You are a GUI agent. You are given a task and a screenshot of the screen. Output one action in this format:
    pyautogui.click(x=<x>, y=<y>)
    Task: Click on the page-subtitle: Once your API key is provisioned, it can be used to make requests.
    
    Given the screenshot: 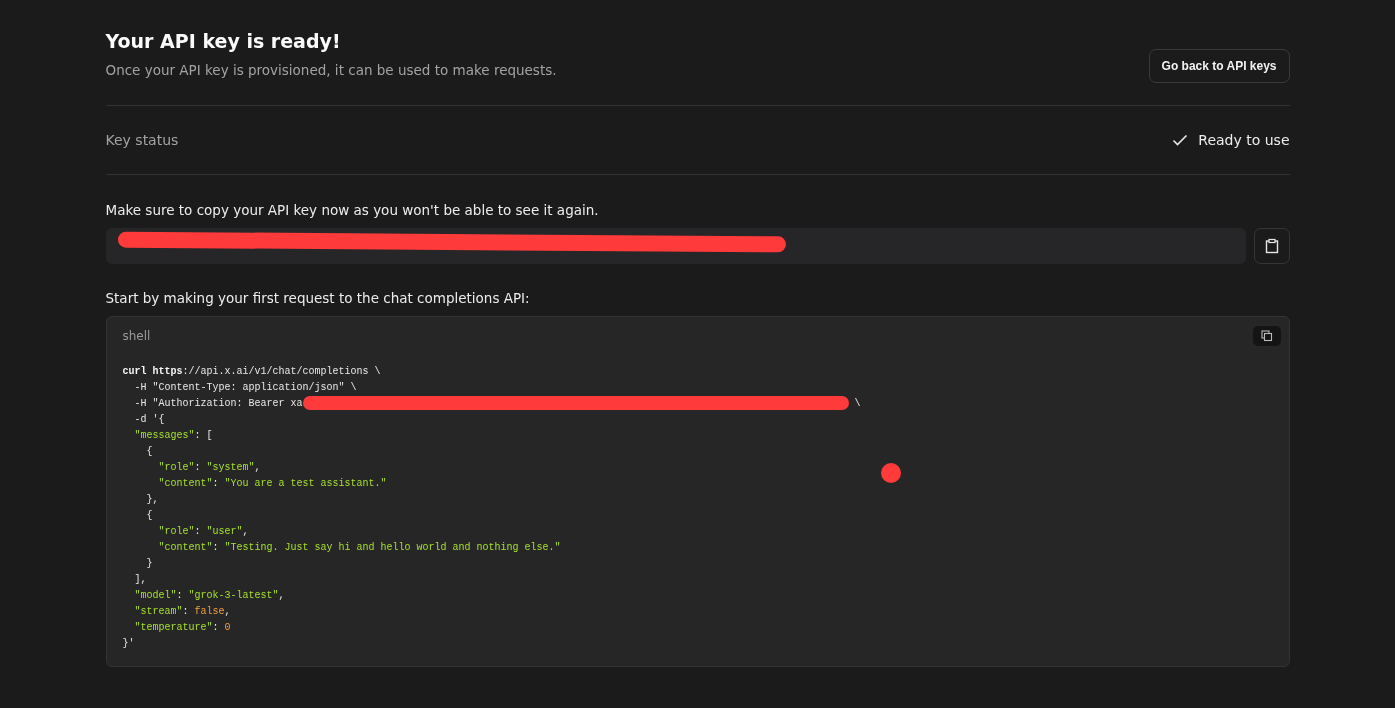 What is the action you would take?
    pyautogui.click(x=331, y=70)
    